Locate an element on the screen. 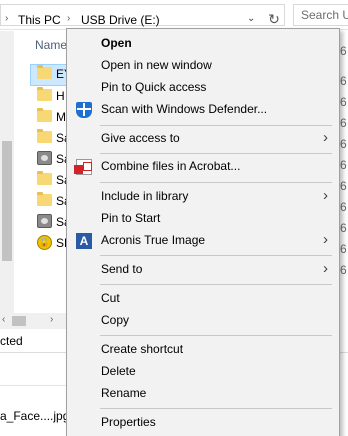 The height and width of the screenshot is (436, 348). file-list-item: M is located at coordinates (50, 117).